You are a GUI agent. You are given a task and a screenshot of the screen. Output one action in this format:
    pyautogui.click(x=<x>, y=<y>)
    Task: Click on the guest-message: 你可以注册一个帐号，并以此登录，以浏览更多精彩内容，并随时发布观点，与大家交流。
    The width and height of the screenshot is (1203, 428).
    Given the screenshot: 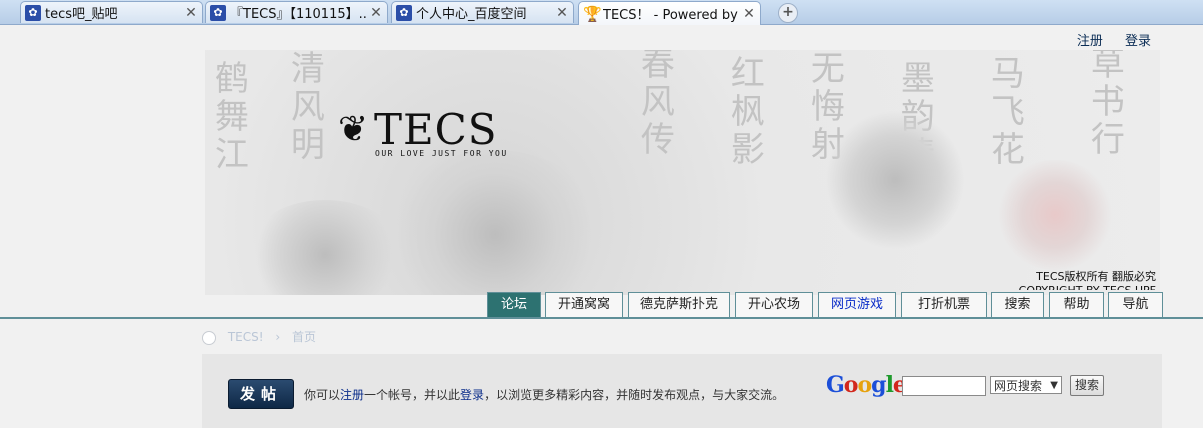 What is the action you would take?
    pyautogui.click(x=544, y=394)
    